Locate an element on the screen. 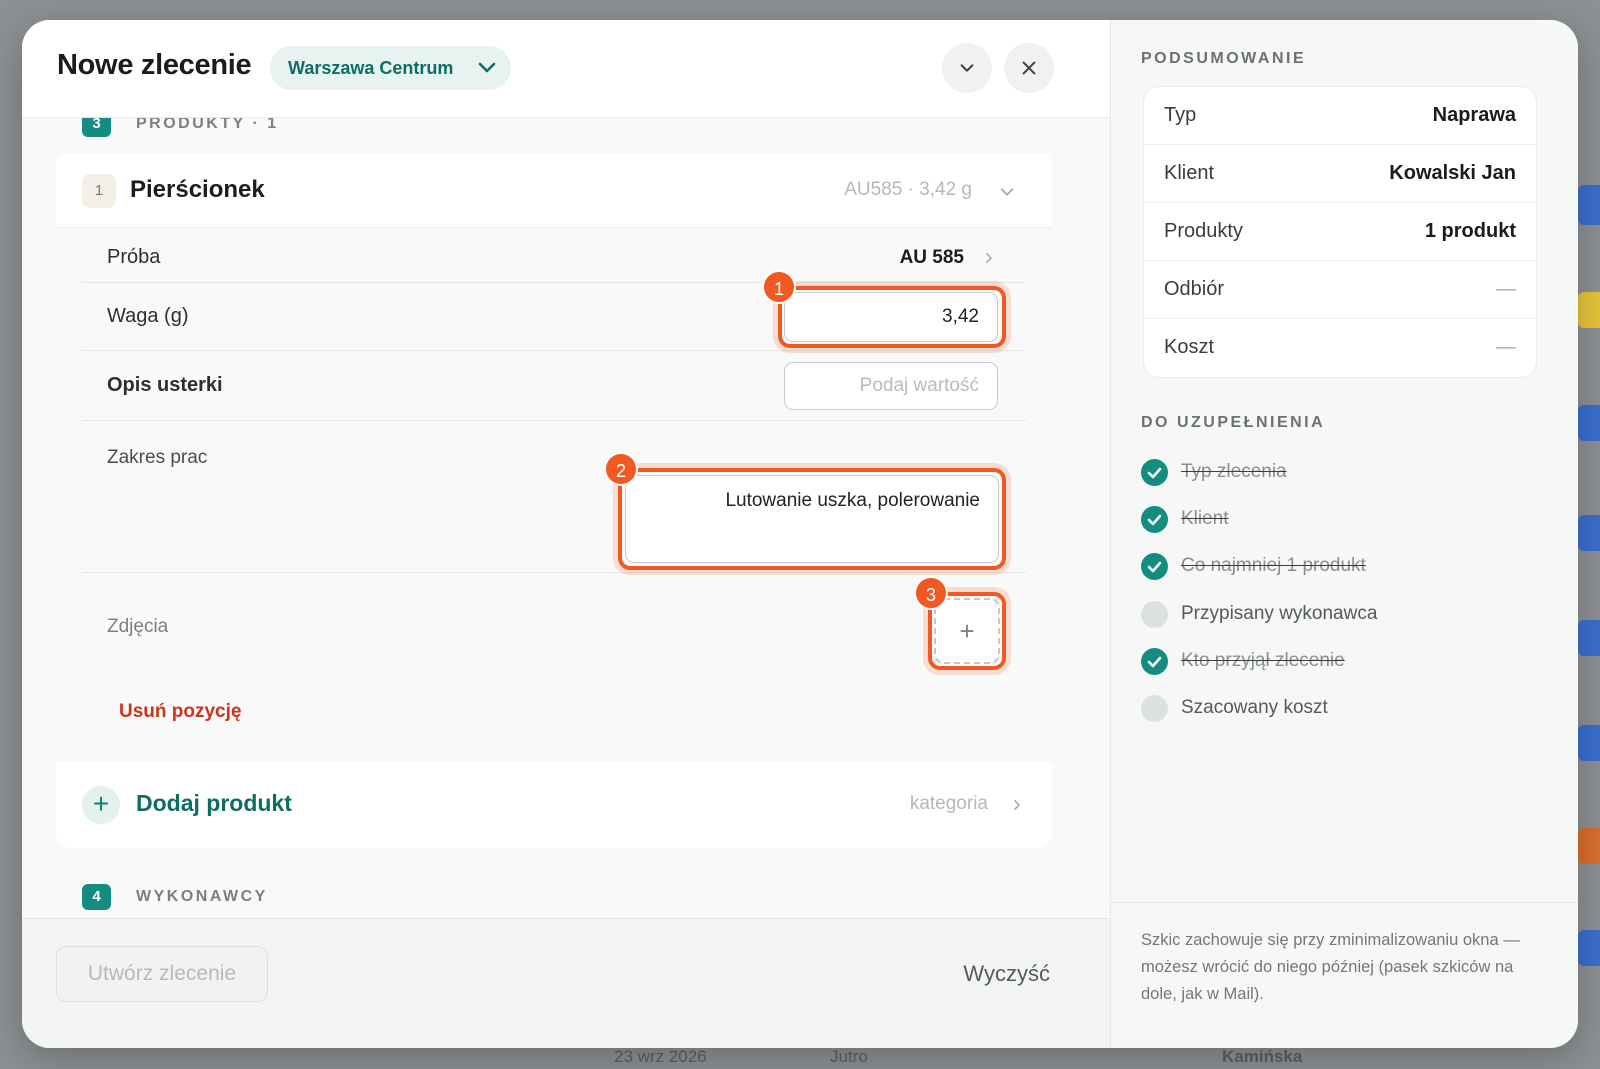 This screenshot has height=1069, width=1600. weight-input is located at coordinates (891, 317).